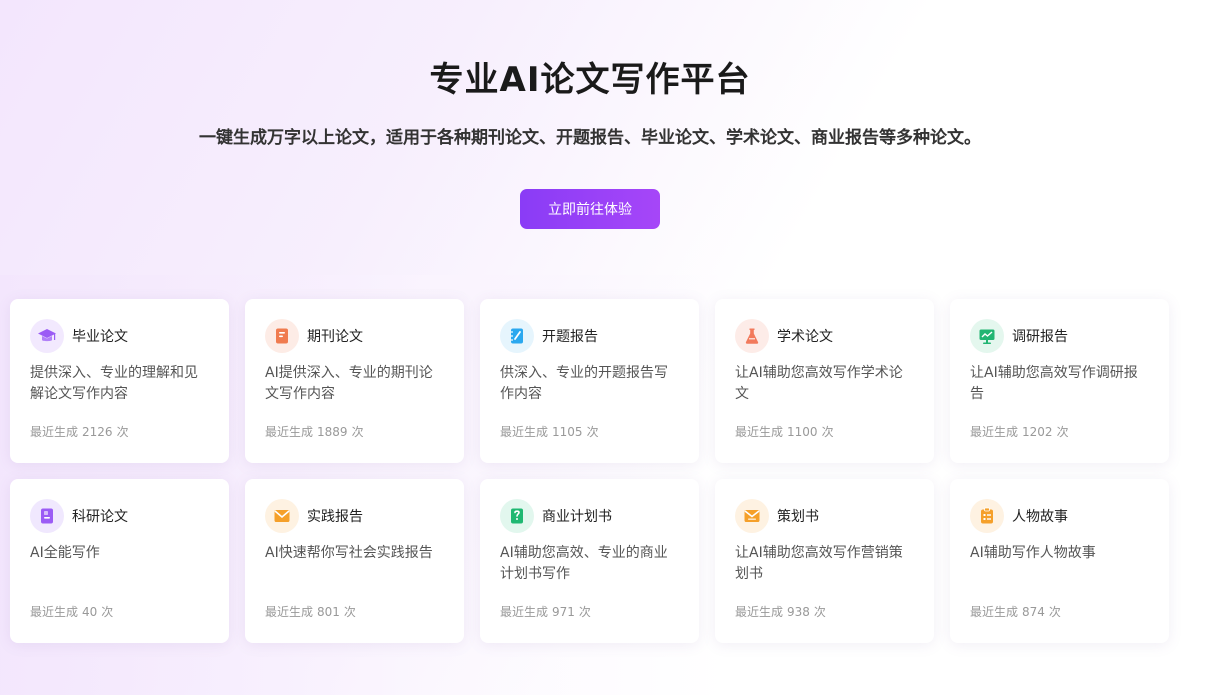 Image resolution: width=1213 pixels, height=695 pixels. What do you see at coordinates (577, 517) in the screenshot?
I see `card-title: 商业计划书` at bounding box center [577, 517].